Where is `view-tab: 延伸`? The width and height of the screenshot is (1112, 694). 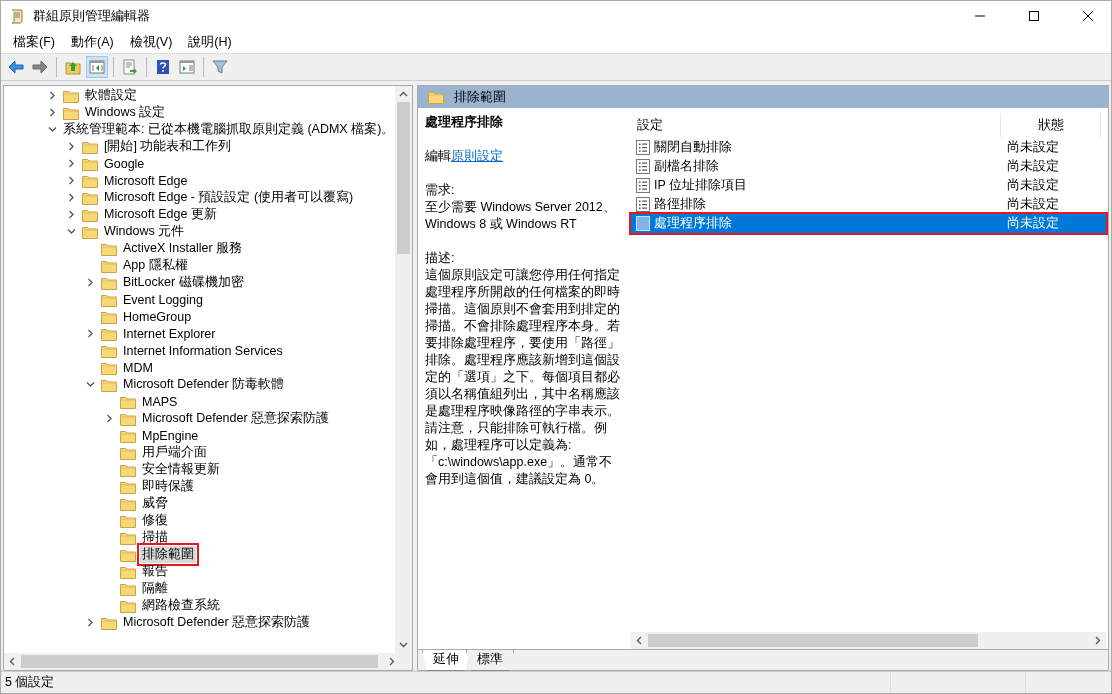
view-tab: 延伸 is located at coordinates (446, 660).